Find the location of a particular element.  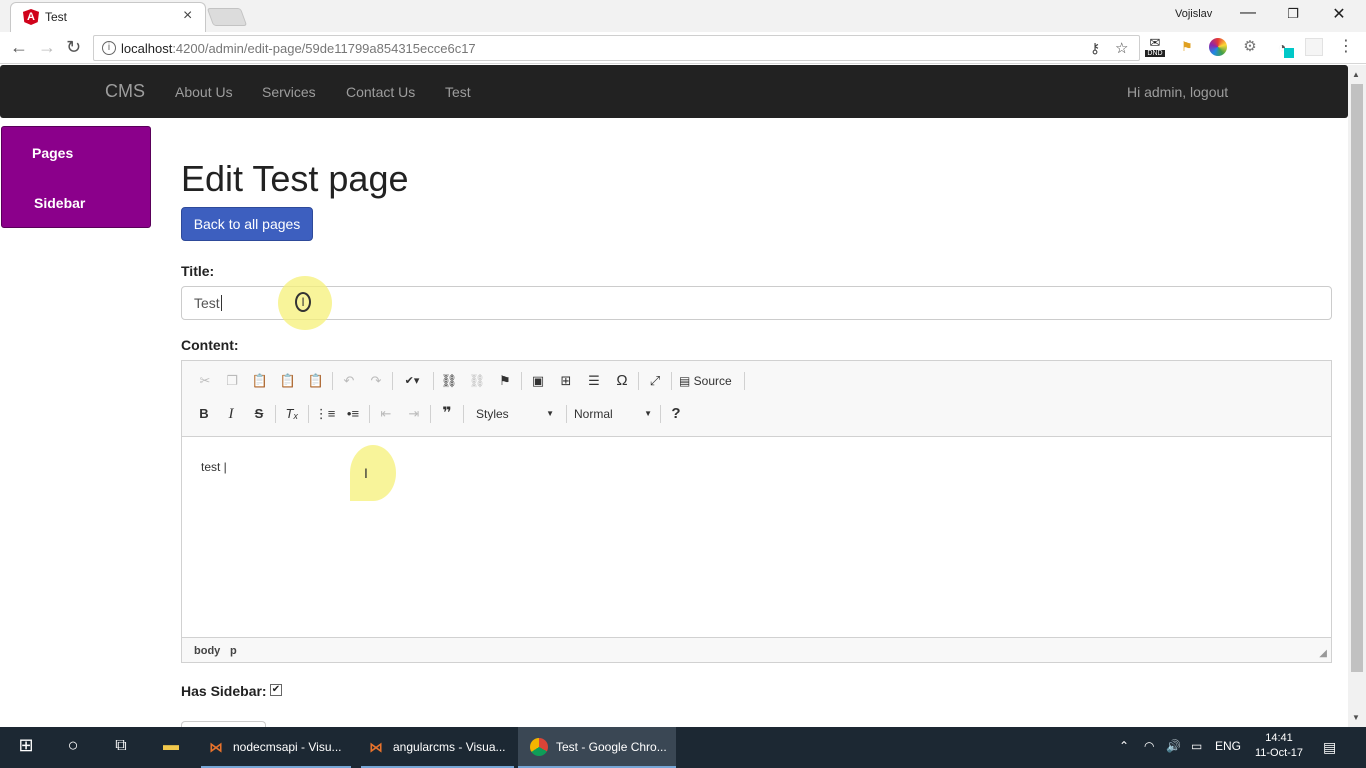

title-input: Test is located at coordinates (756, 303).